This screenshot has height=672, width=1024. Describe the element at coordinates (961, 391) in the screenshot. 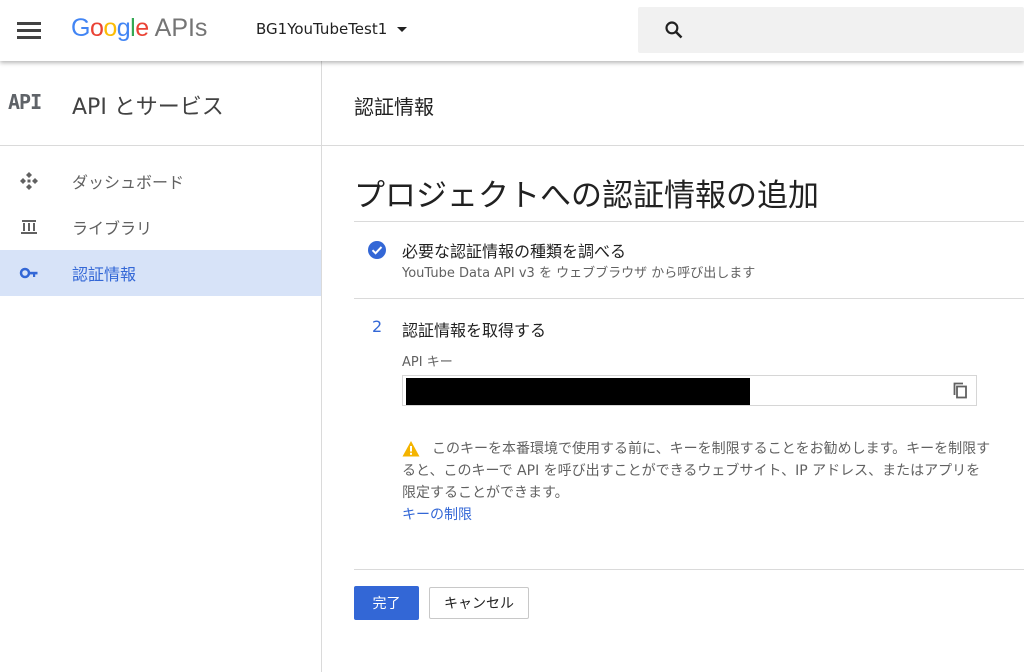

I see `copy-icon` at that location.